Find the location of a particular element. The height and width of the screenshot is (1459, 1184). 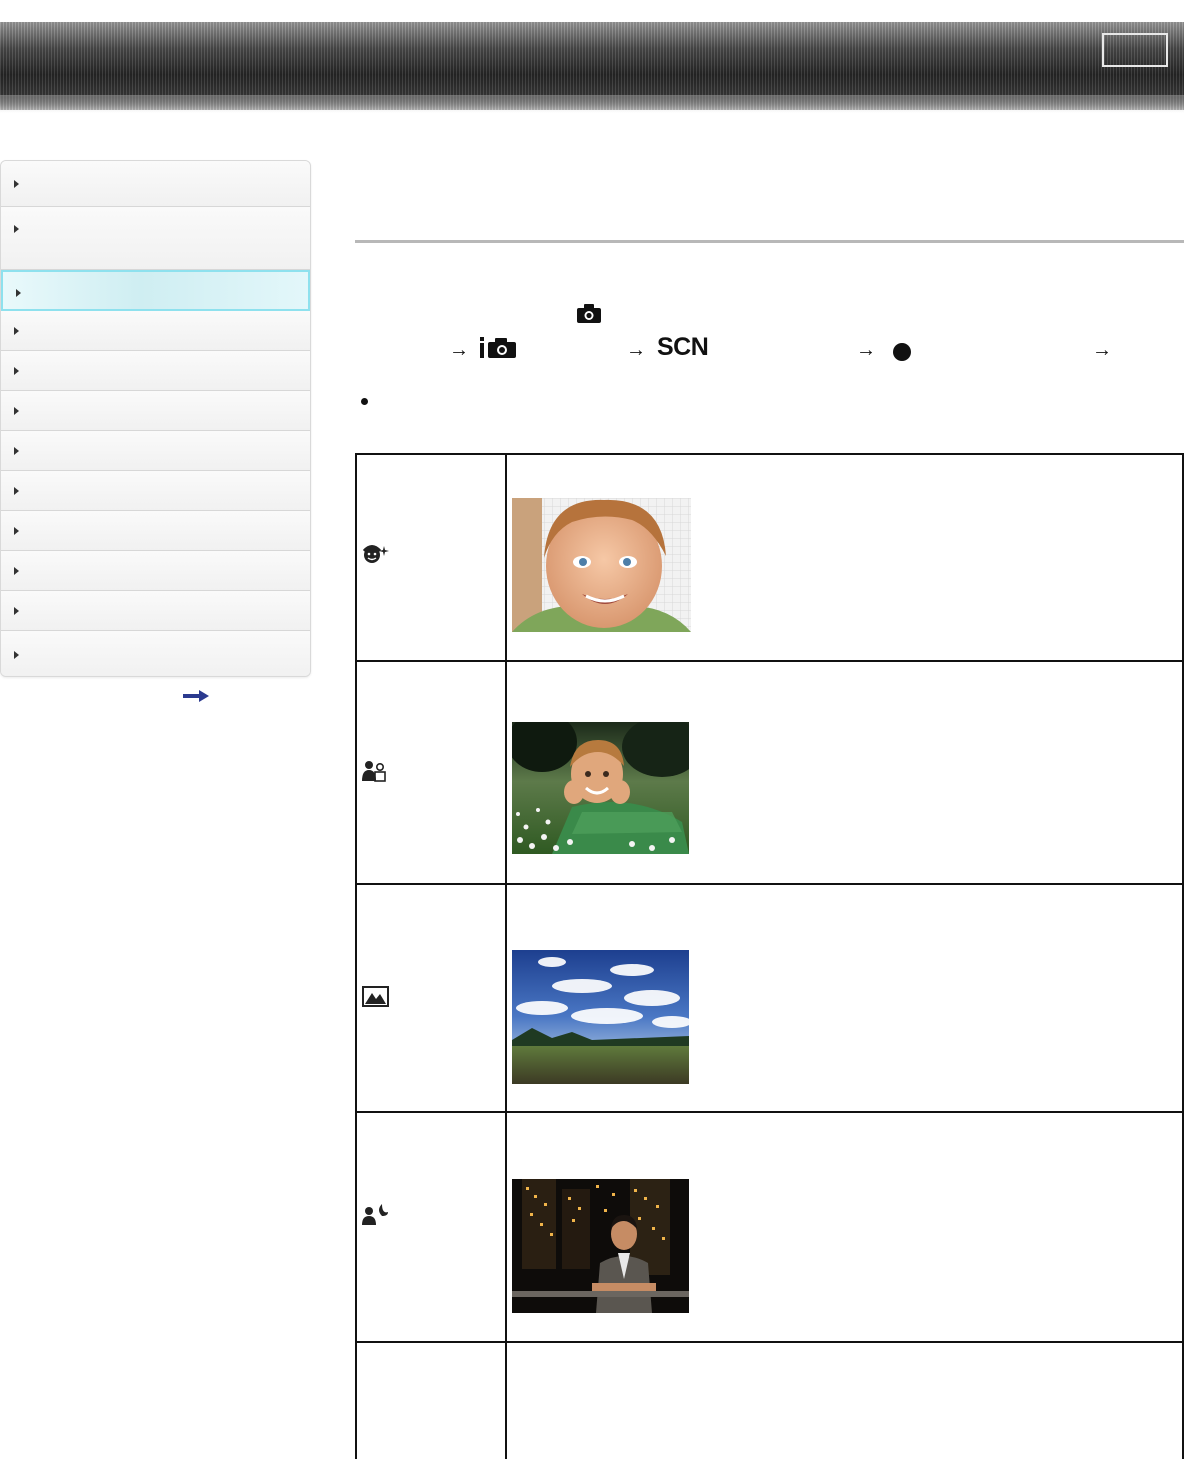

soft-skin-icon is located at coordinates (375, 554).